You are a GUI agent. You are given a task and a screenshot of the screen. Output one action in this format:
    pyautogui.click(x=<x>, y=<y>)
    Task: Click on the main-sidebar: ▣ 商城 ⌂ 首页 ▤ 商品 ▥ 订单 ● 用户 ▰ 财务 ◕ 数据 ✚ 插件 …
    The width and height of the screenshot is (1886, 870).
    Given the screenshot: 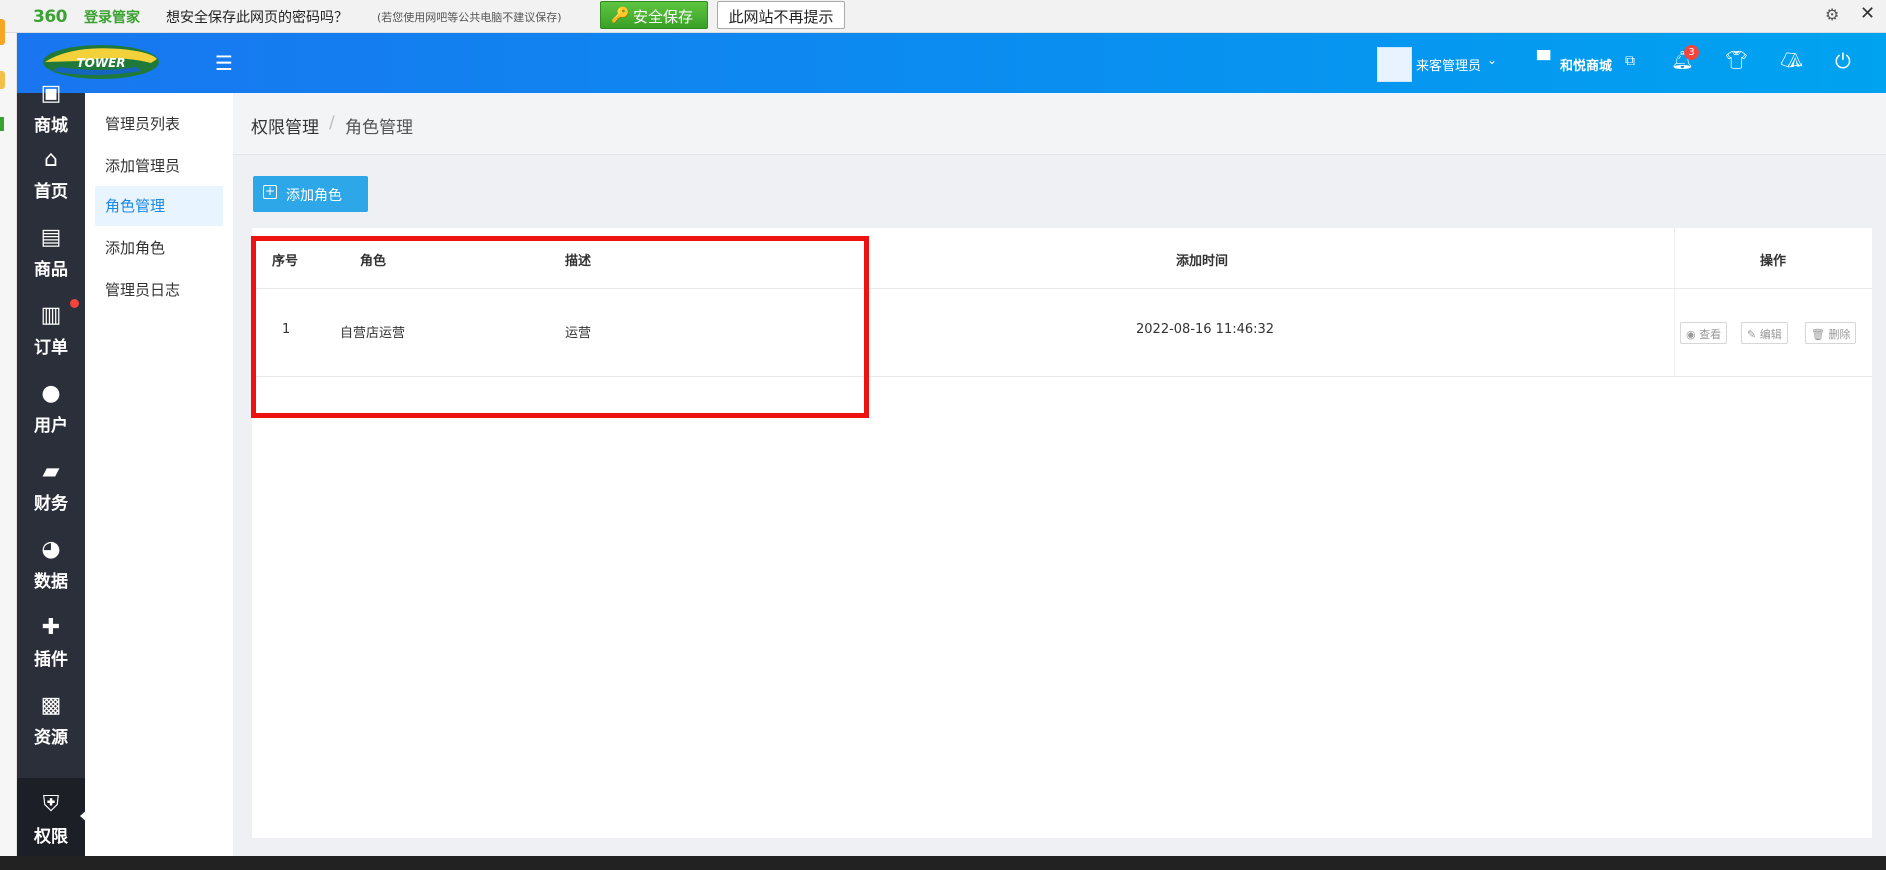 What is the action you would take?
    pyautogui.click(x=53, y=469)
    